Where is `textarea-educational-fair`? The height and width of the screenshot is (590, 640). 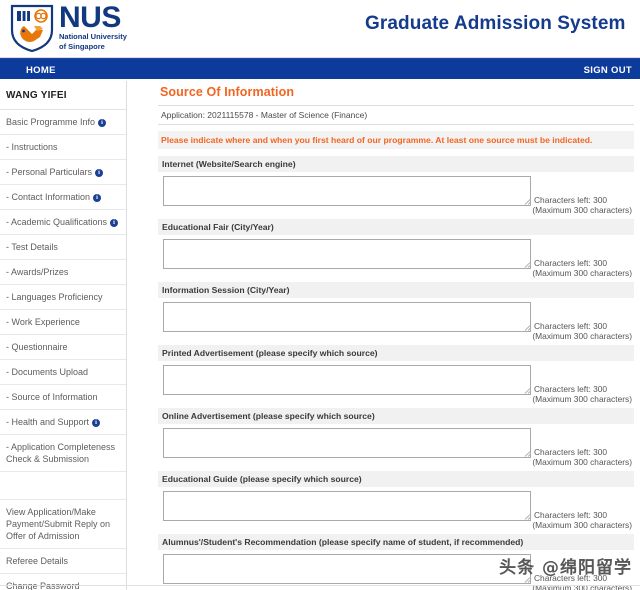 textarea-educational-fair is located at coordinates (347, 254).